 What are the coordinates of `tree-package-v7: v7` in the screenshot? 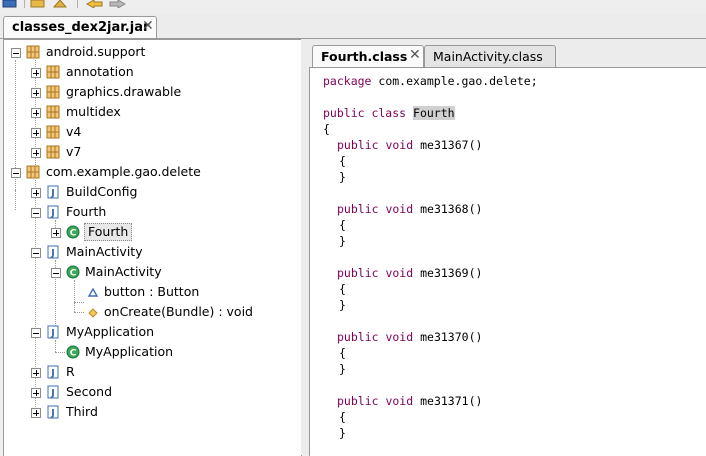 It's located at (152, 152).